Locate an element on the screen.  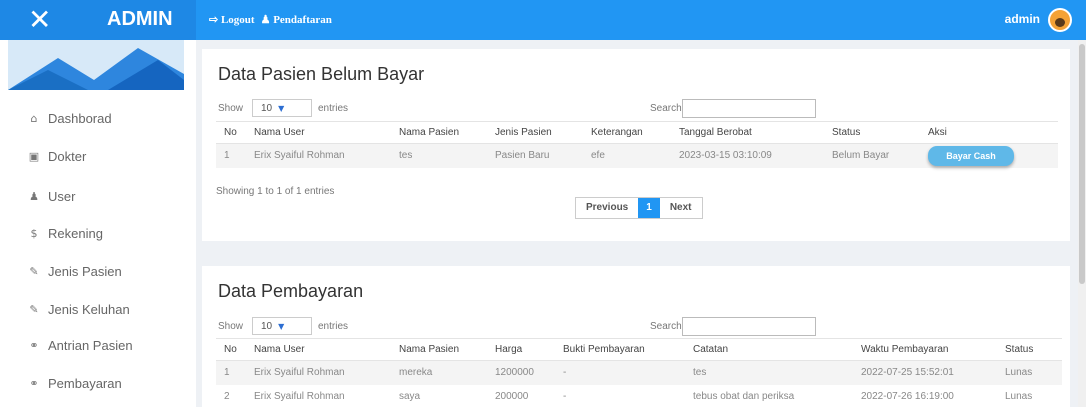
cell-nama-pasien: saya is located at coordinates (410, 396).